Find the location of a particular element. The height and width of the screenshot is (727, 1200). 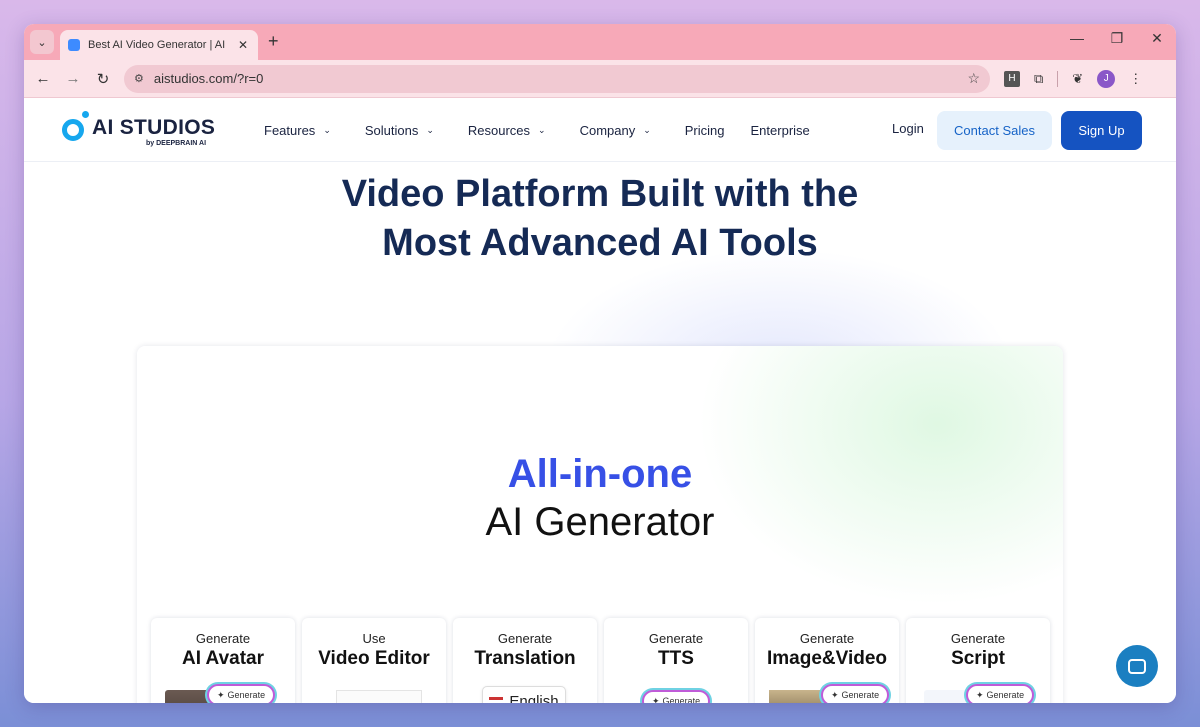

minimize-icon: — is located at coordinates (1077, 38).